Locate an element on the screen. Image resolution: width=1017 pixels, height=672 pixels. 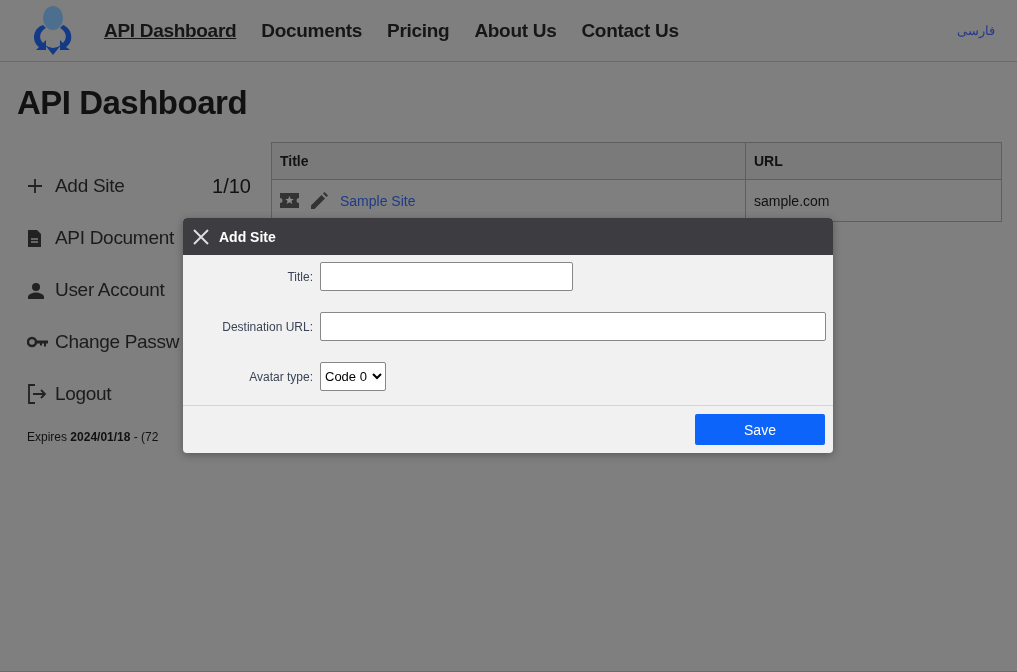
dialog-title: Add Site is located at coordinates (247, 236).